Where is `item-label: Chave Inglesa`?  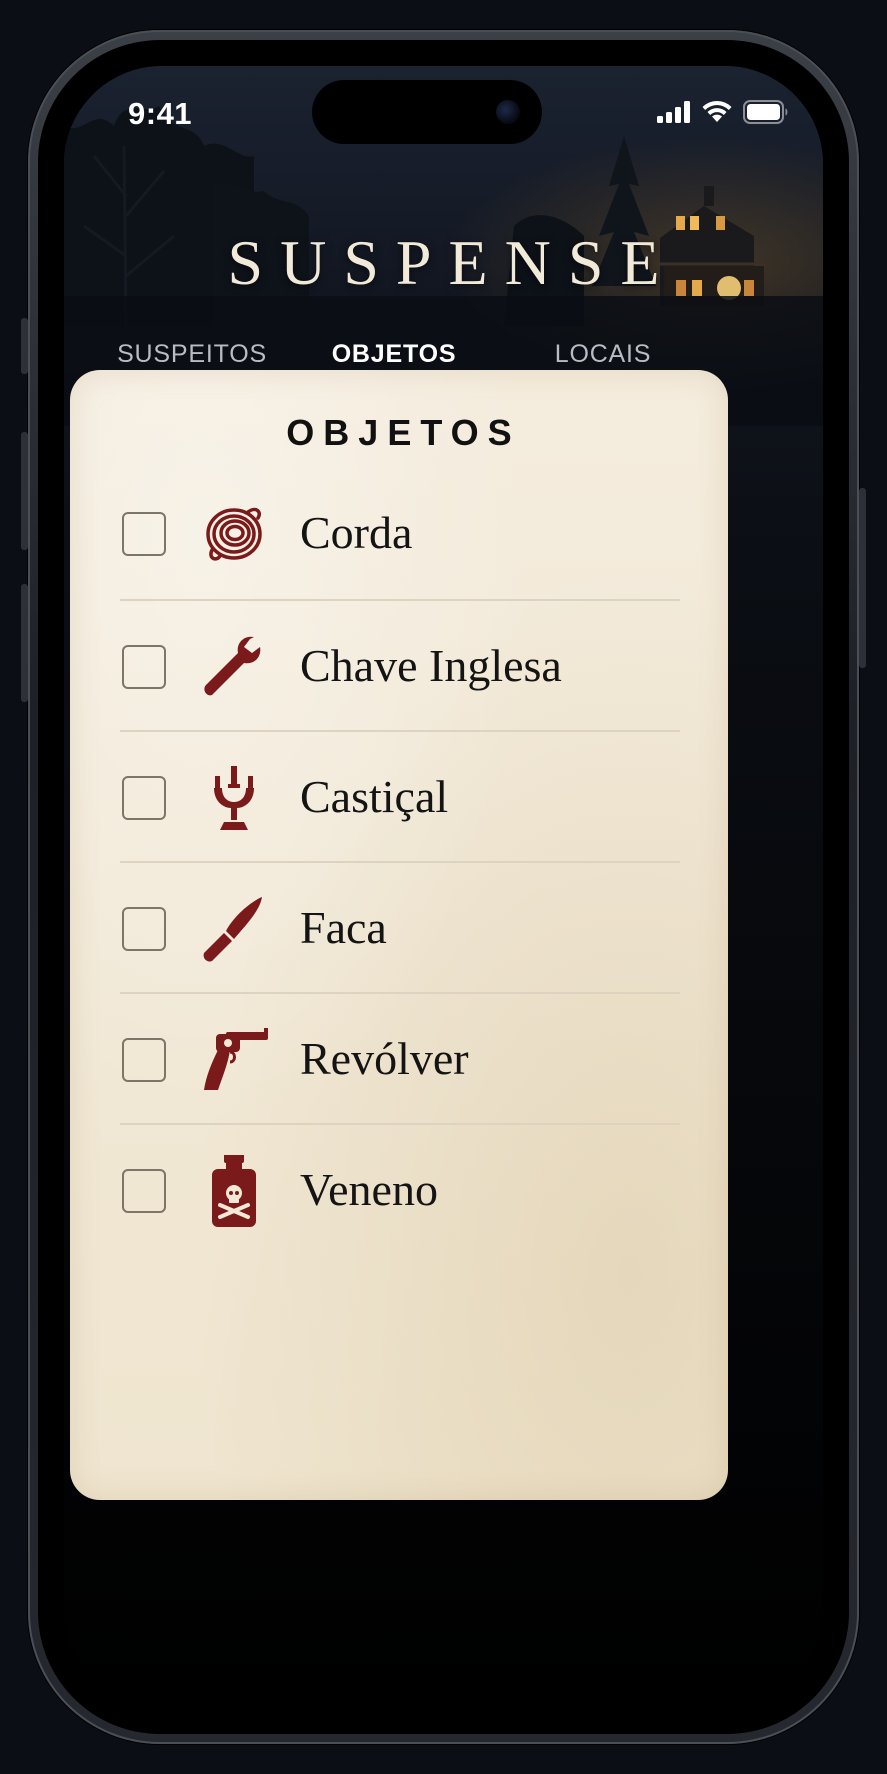
item-label: Chave Inglesa is located at coordinates (431, 665).